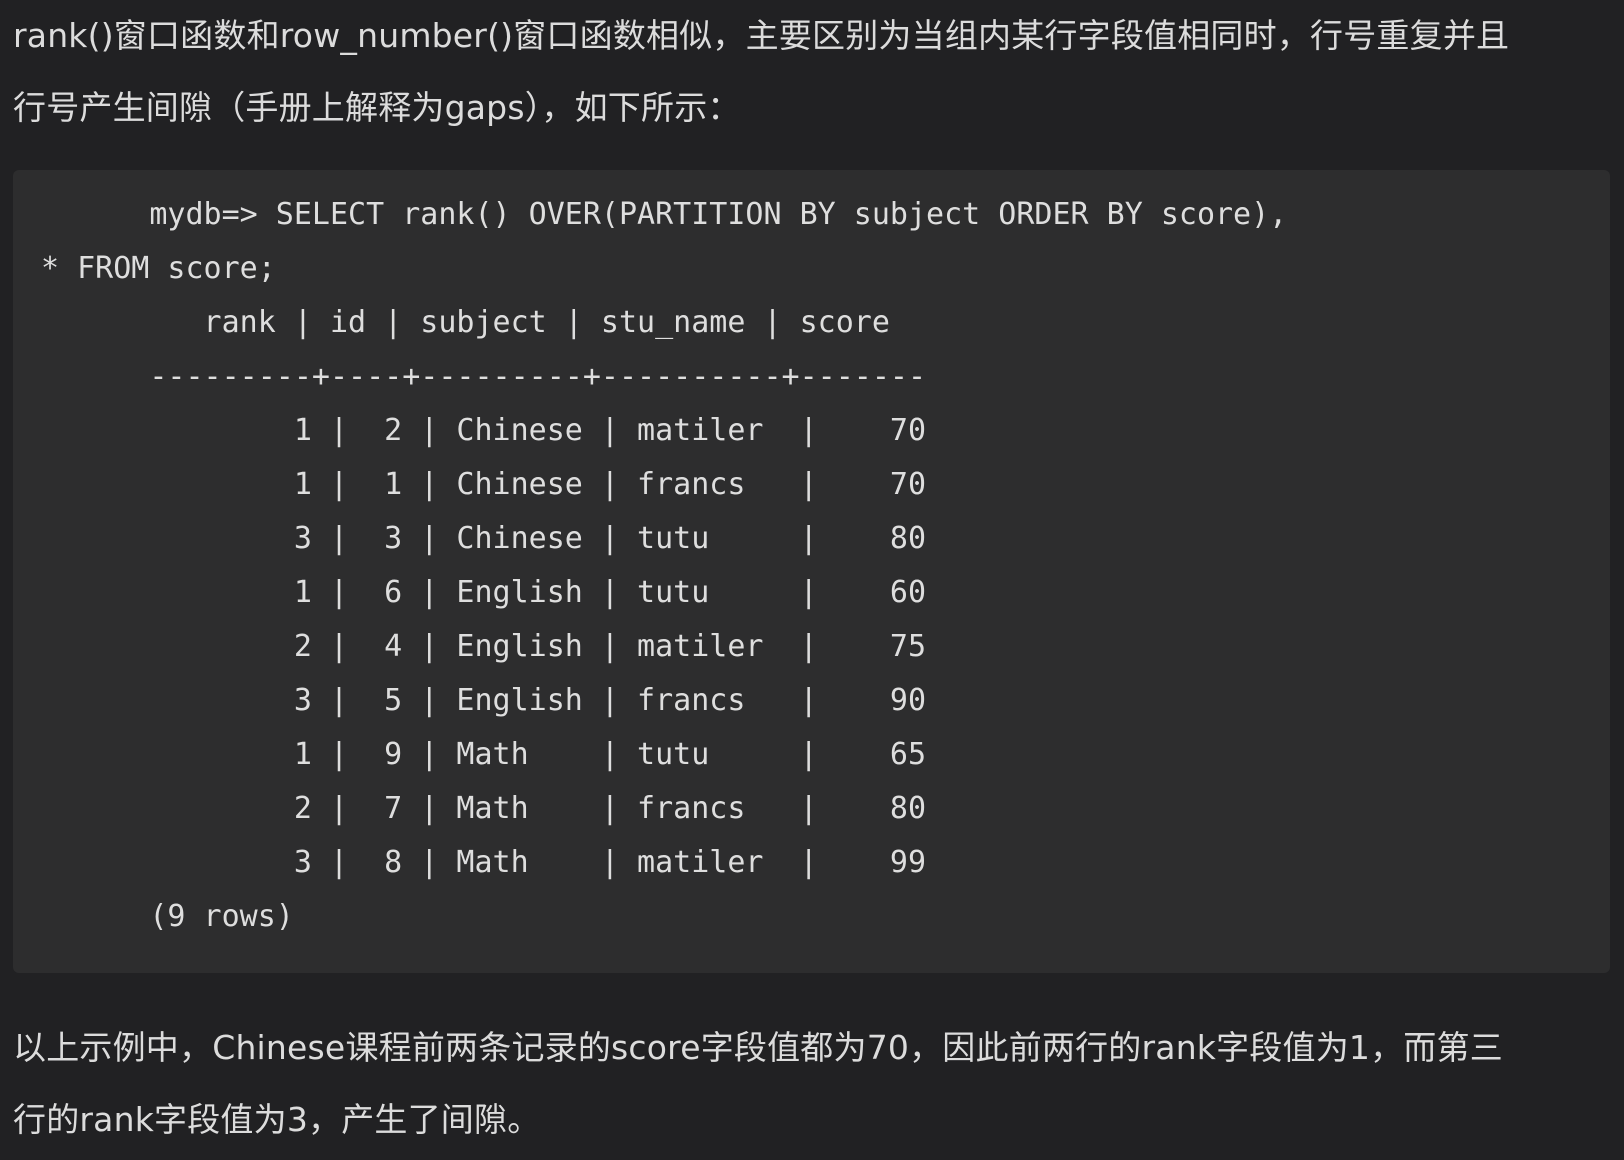 Image resolution: width=1624 pixels, height=1160 pixels. Describe the element at coordinates (484, 538) in the screenshot. I see `result-row: 3 | 3 | Chinese | tutu | 80` at that location.